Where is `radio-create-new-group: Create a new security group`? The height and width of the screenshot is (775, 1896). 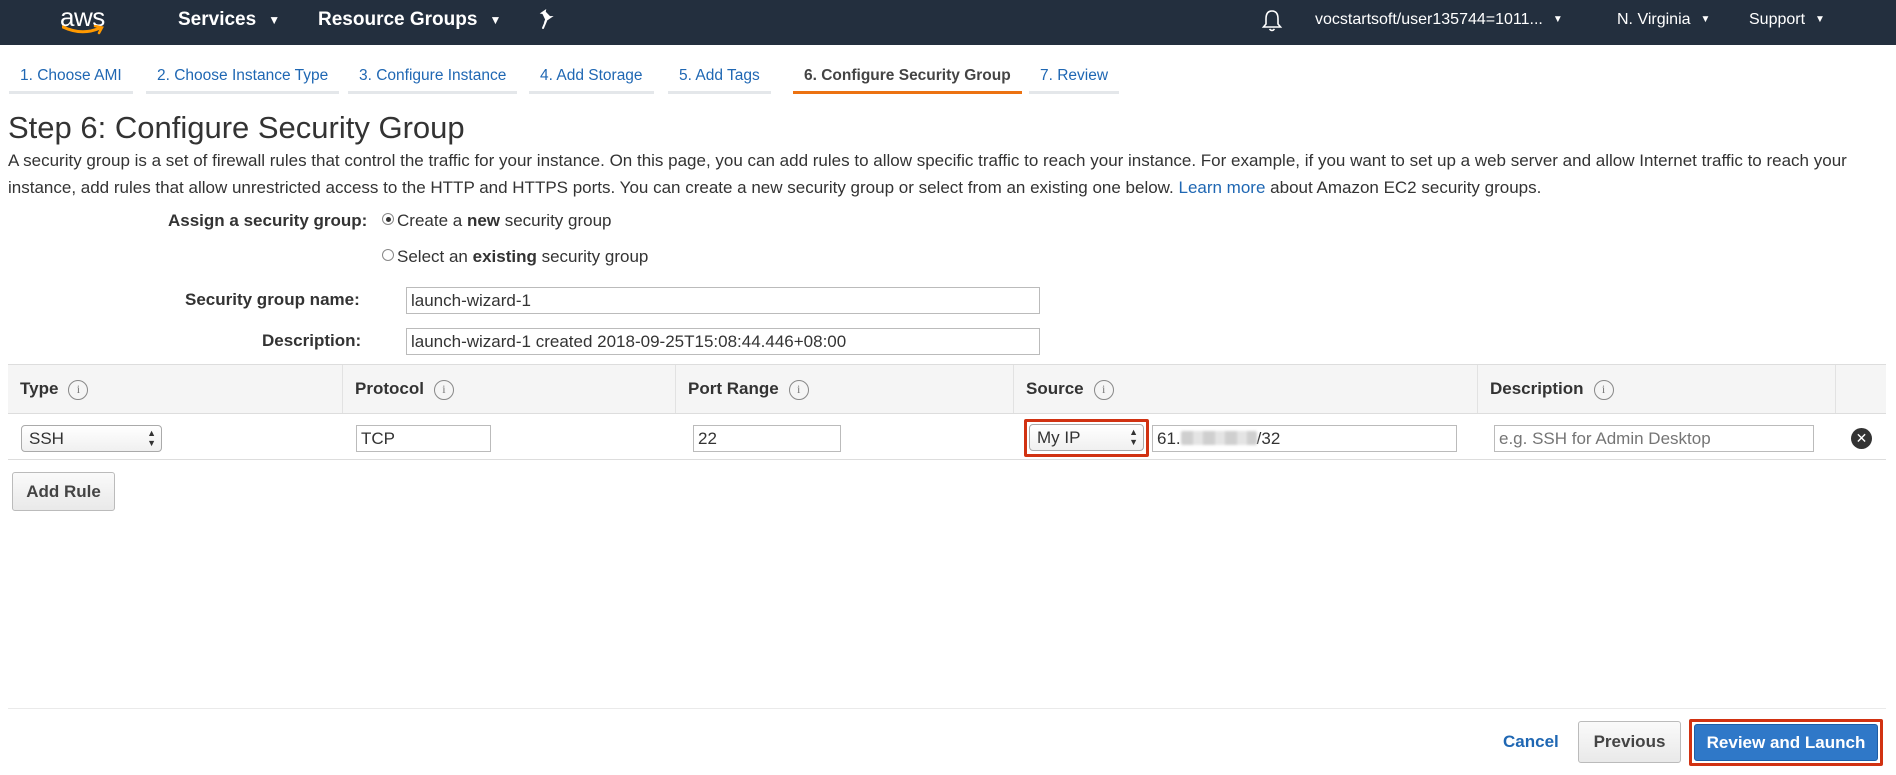 radio-create-new-group: Create a new security group is located at coordinates (497, 221).